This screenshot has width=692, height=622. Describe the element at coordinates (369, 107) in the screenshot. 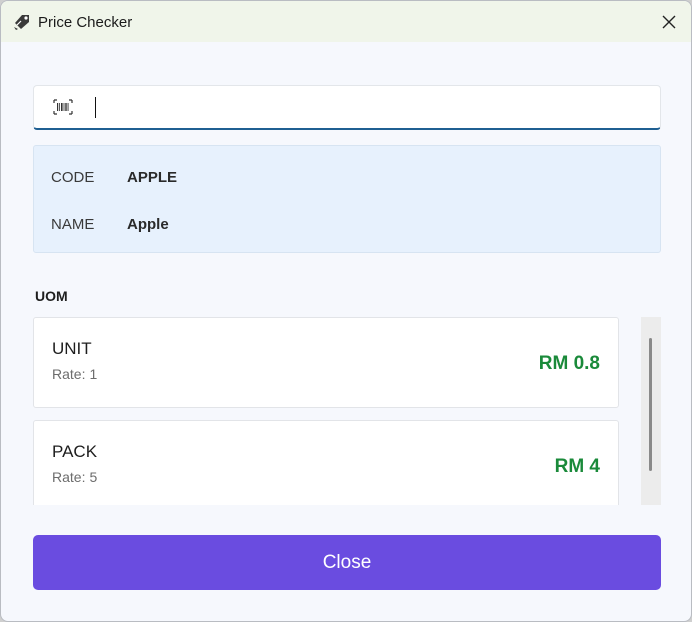

I see `barcode-input` at that location.